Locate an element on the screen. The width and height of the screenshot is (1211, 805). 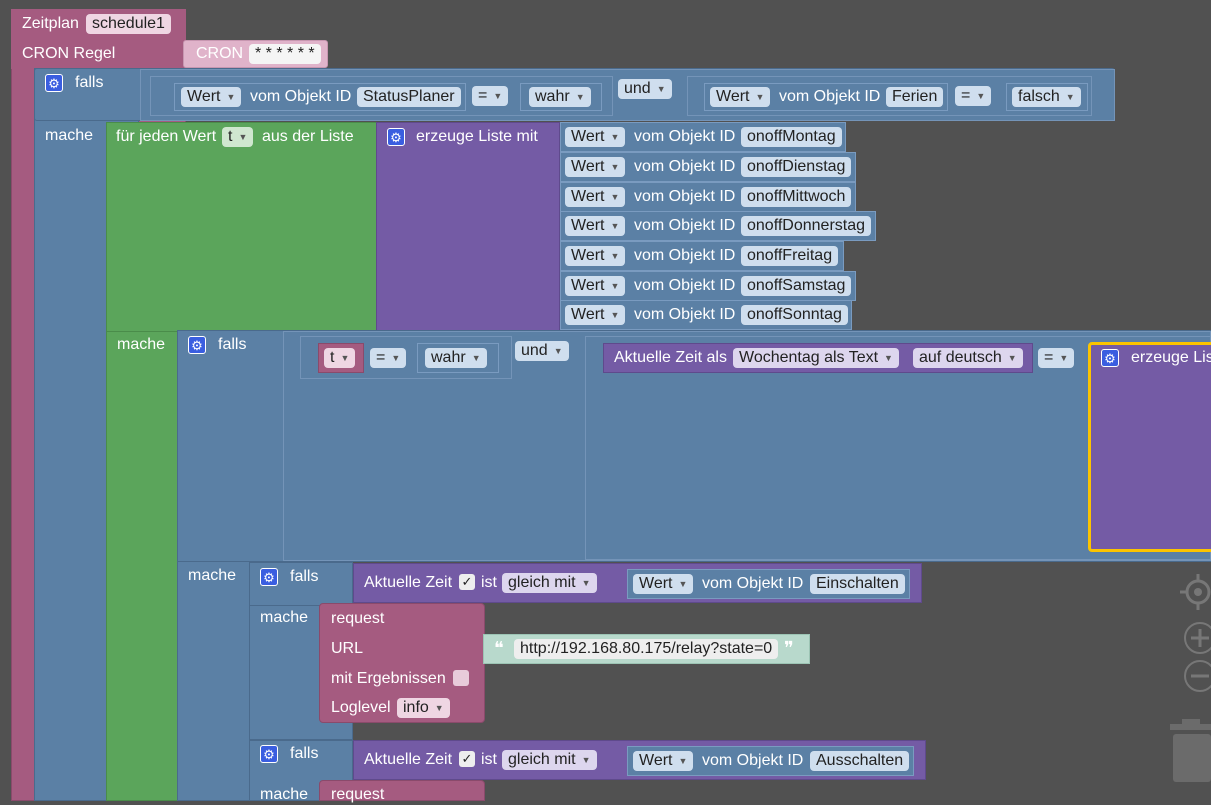
boolean-label: falsch is located at coordinates (1039, 97).